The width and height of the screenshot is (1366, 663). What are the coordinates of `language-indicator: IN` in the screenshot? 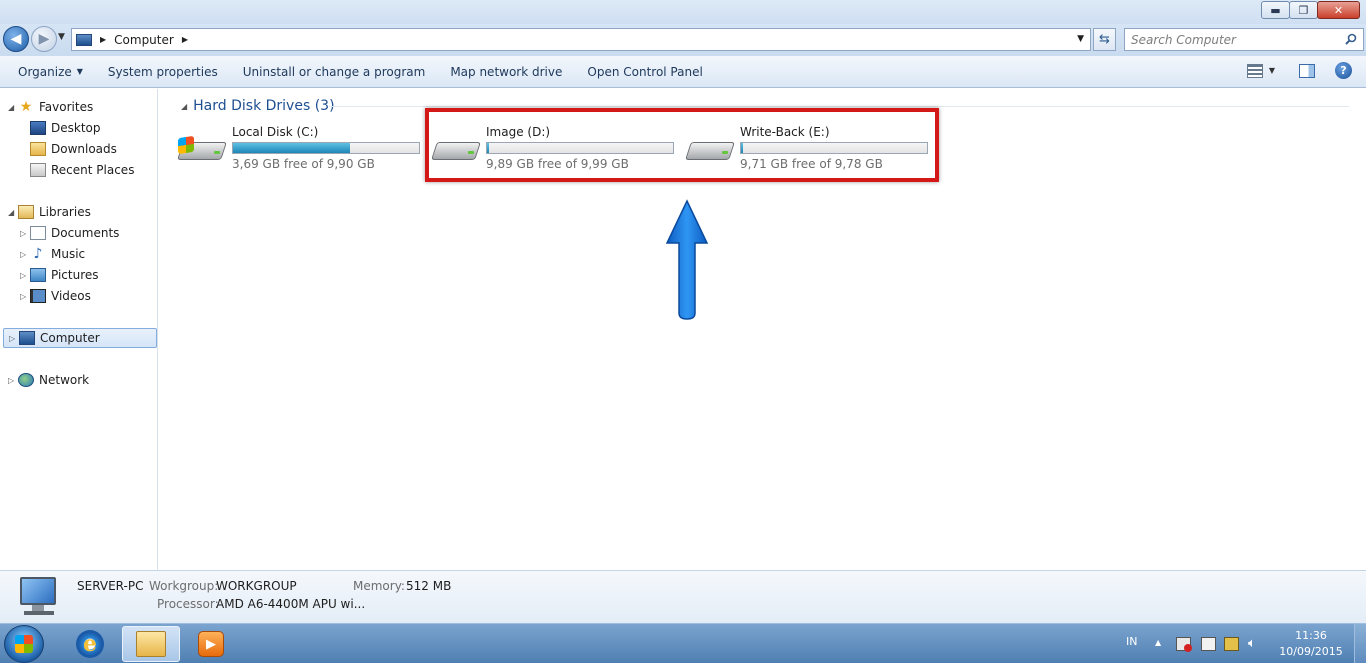 It's located at (1131, 641).